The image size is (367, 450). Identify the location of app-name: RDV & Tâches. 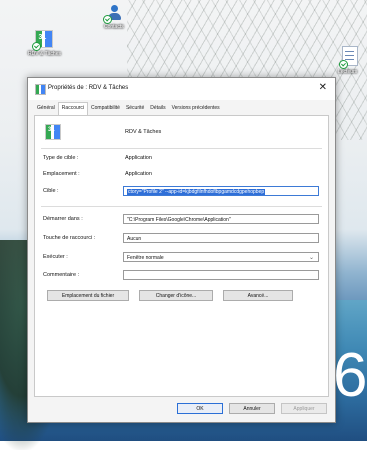
(143, 132).